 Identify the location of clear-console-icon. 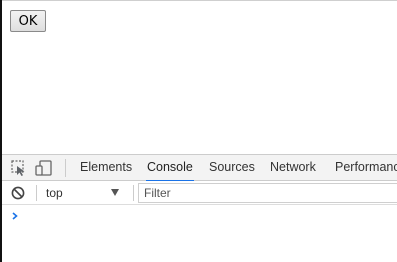
(18, 193).